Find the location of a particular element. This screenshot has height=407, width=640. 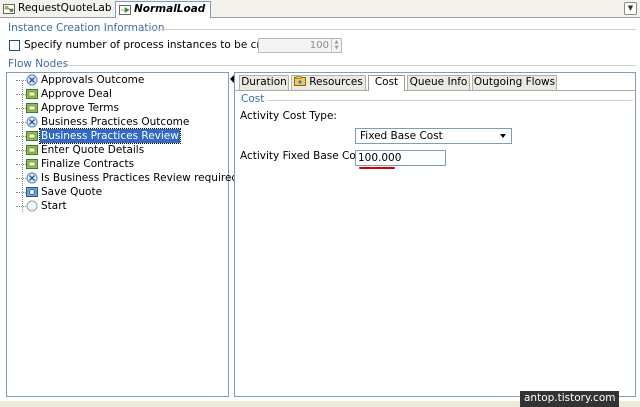

process-diagram-icon is located at coordinates (9, 9).